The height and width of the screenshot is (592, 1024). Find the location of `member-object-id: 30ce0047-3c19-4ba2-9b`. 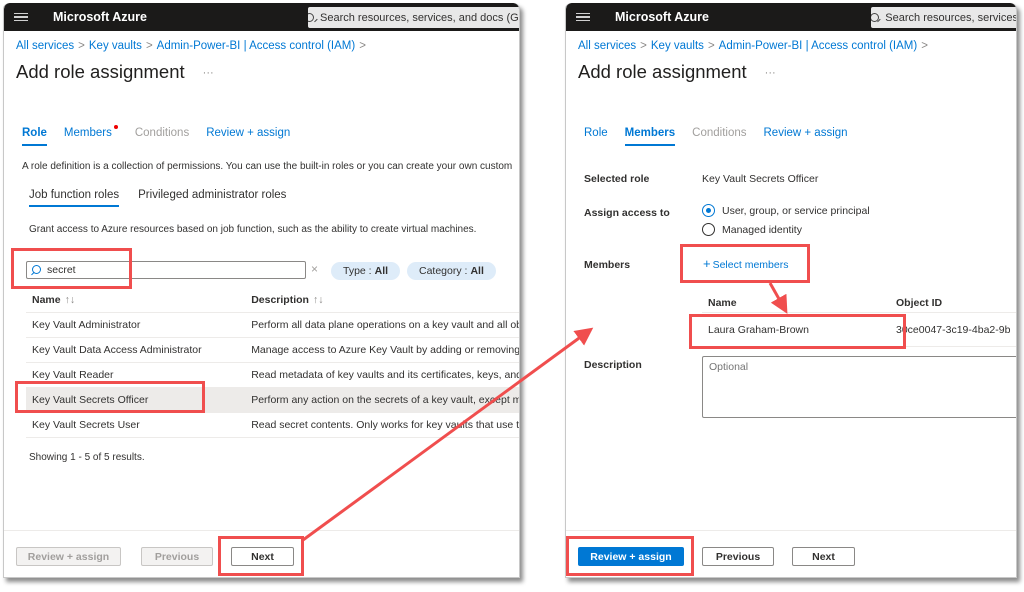

member-object-id: 30ce0047-3c19-4ba2-9b is located at coordinates (953, 329).